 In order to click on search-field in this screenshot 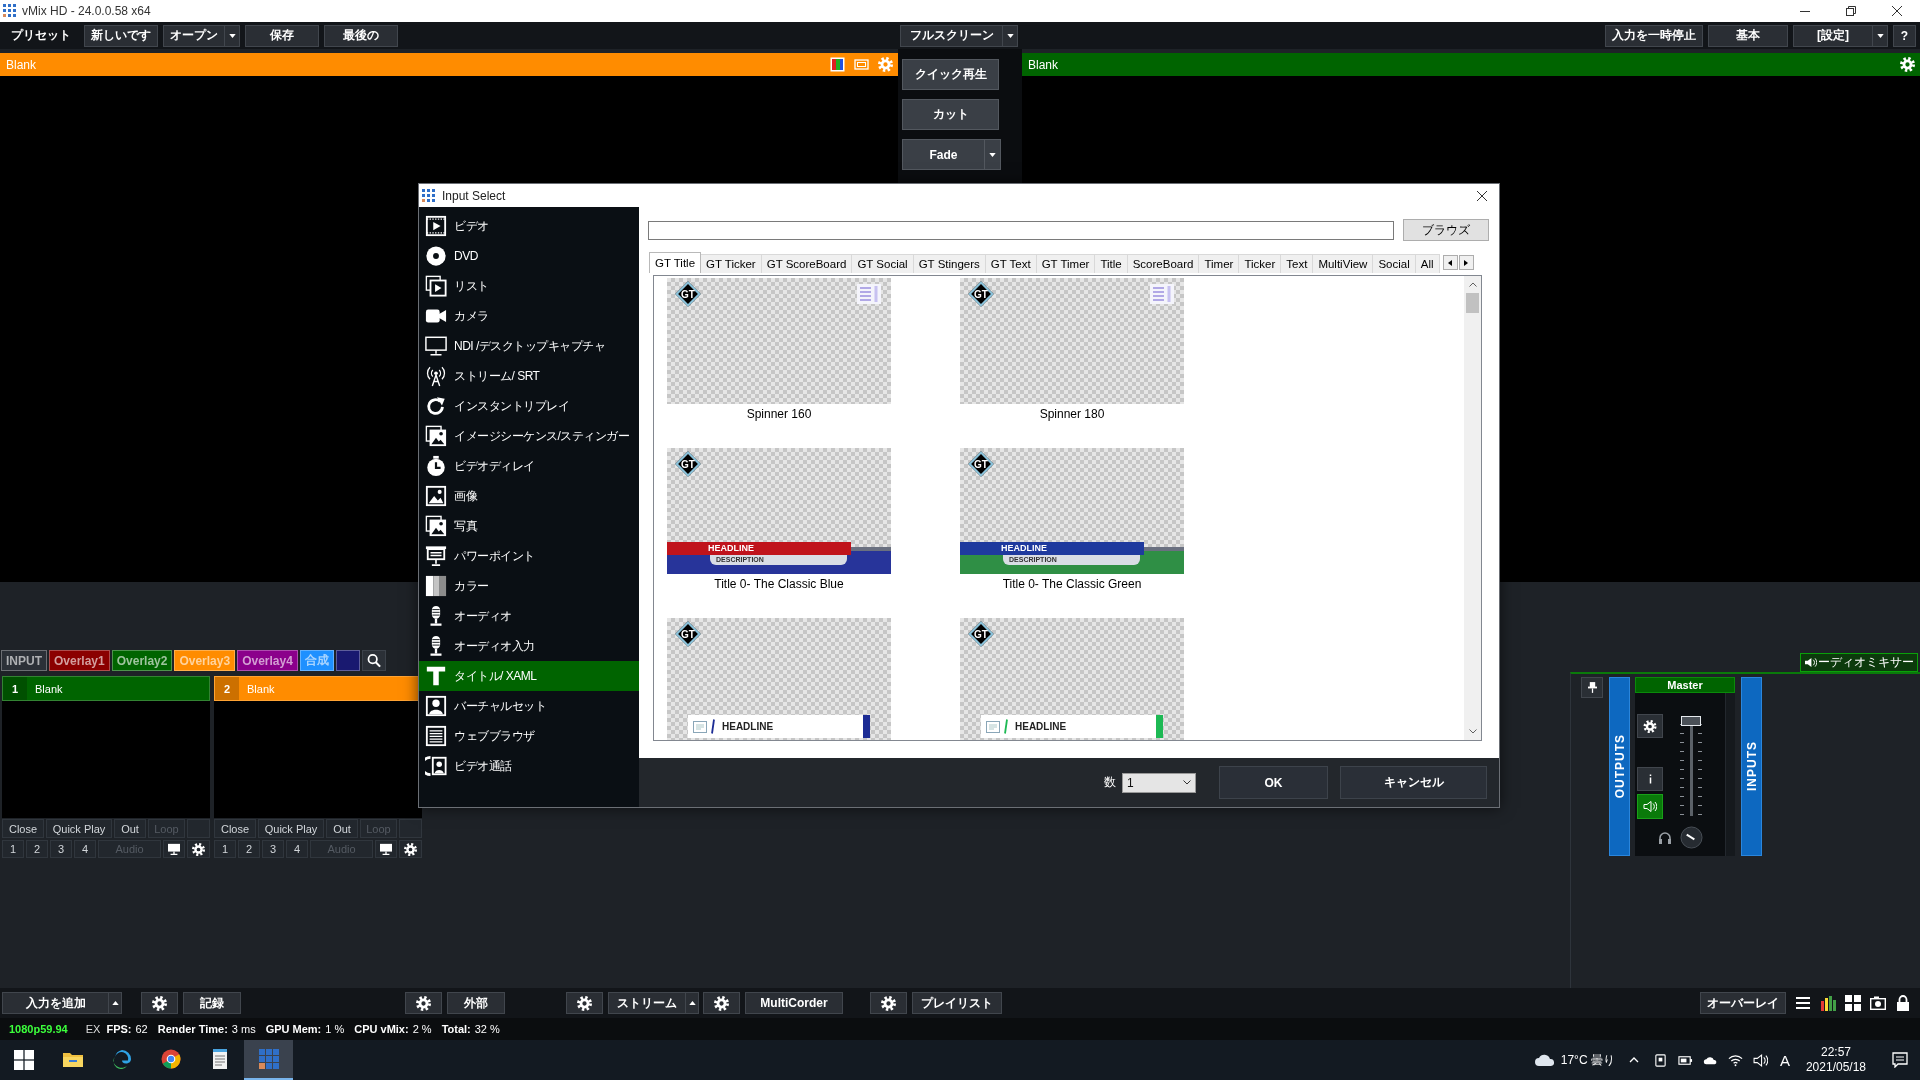, I will do `click(1021, 230)`.